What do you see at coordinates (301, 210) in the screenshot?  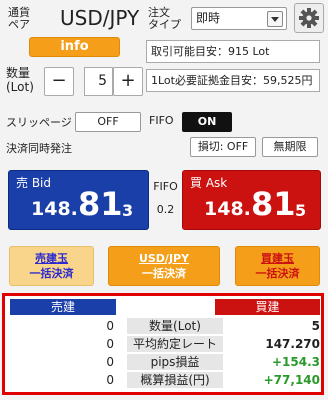 I see `ask-price-fraction: 5` at bounding box center [301, 210].